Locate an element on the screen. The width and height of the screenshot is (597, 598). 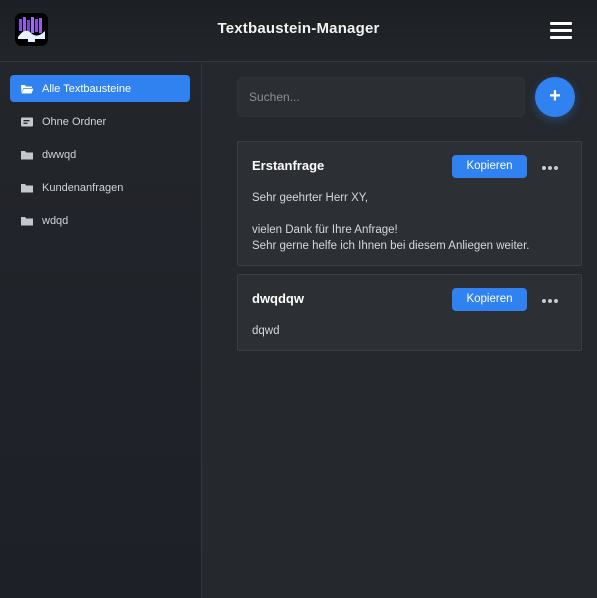
no-folder-icon is located at coordinates (27, 121).